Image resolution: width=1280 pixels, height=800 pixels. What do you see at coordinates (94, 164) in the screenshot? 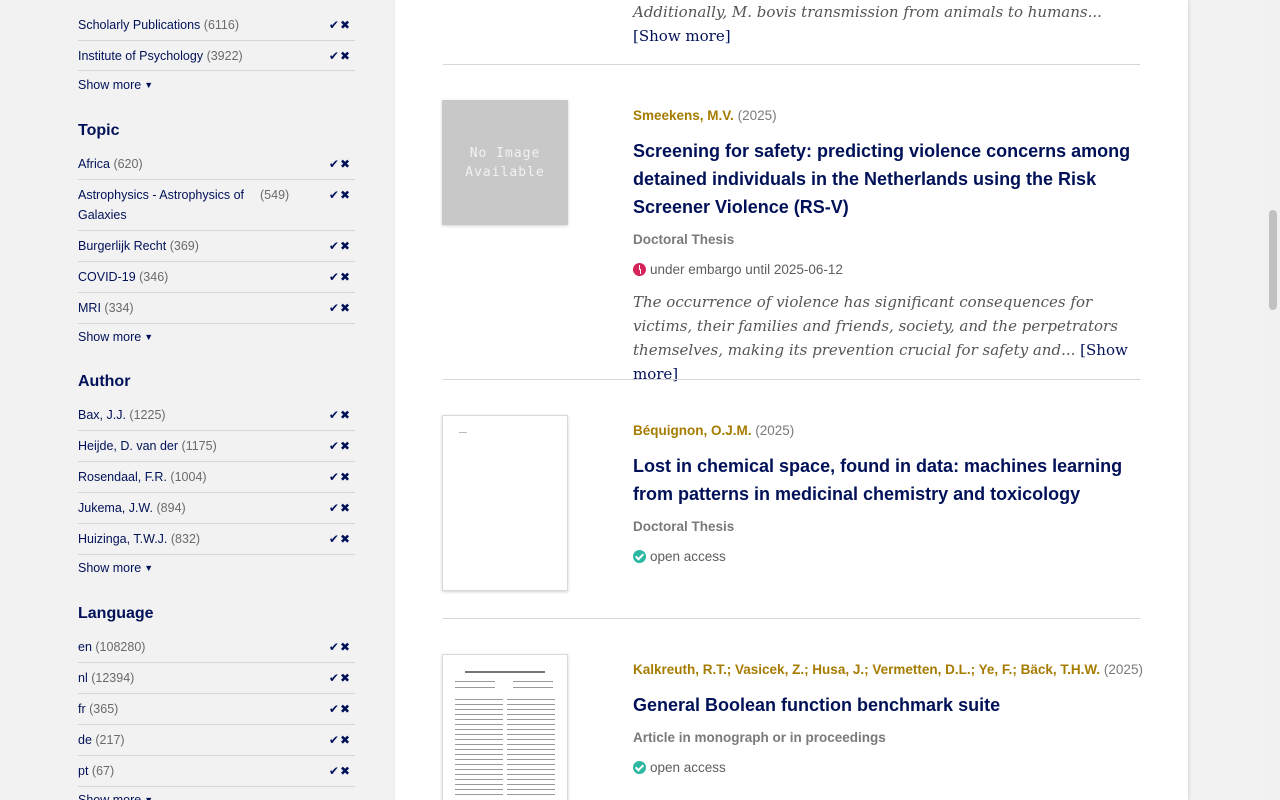
I see `facet-label: Africa` at bounding box center [94, 164].